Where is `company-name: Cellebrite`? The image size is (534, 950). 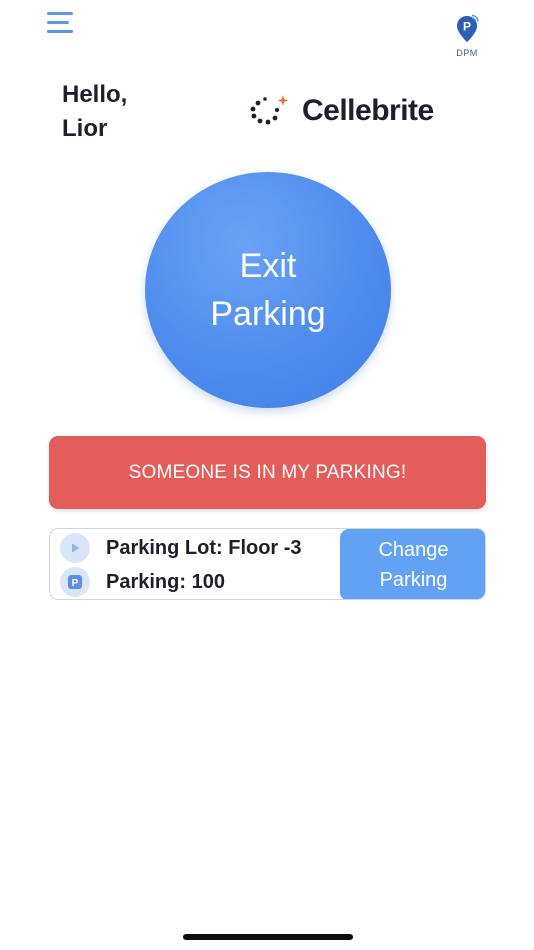
company-name: Cellebrite is located at coordinates (368, 110).